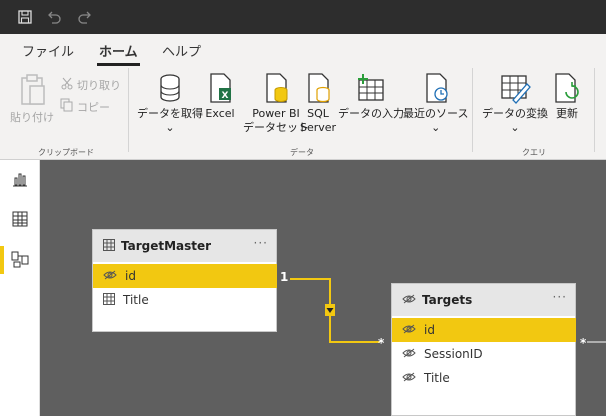 Image resolution: width=606 pixels, height=416 pixels. I want to click on table-view-button, so click(20, 220).